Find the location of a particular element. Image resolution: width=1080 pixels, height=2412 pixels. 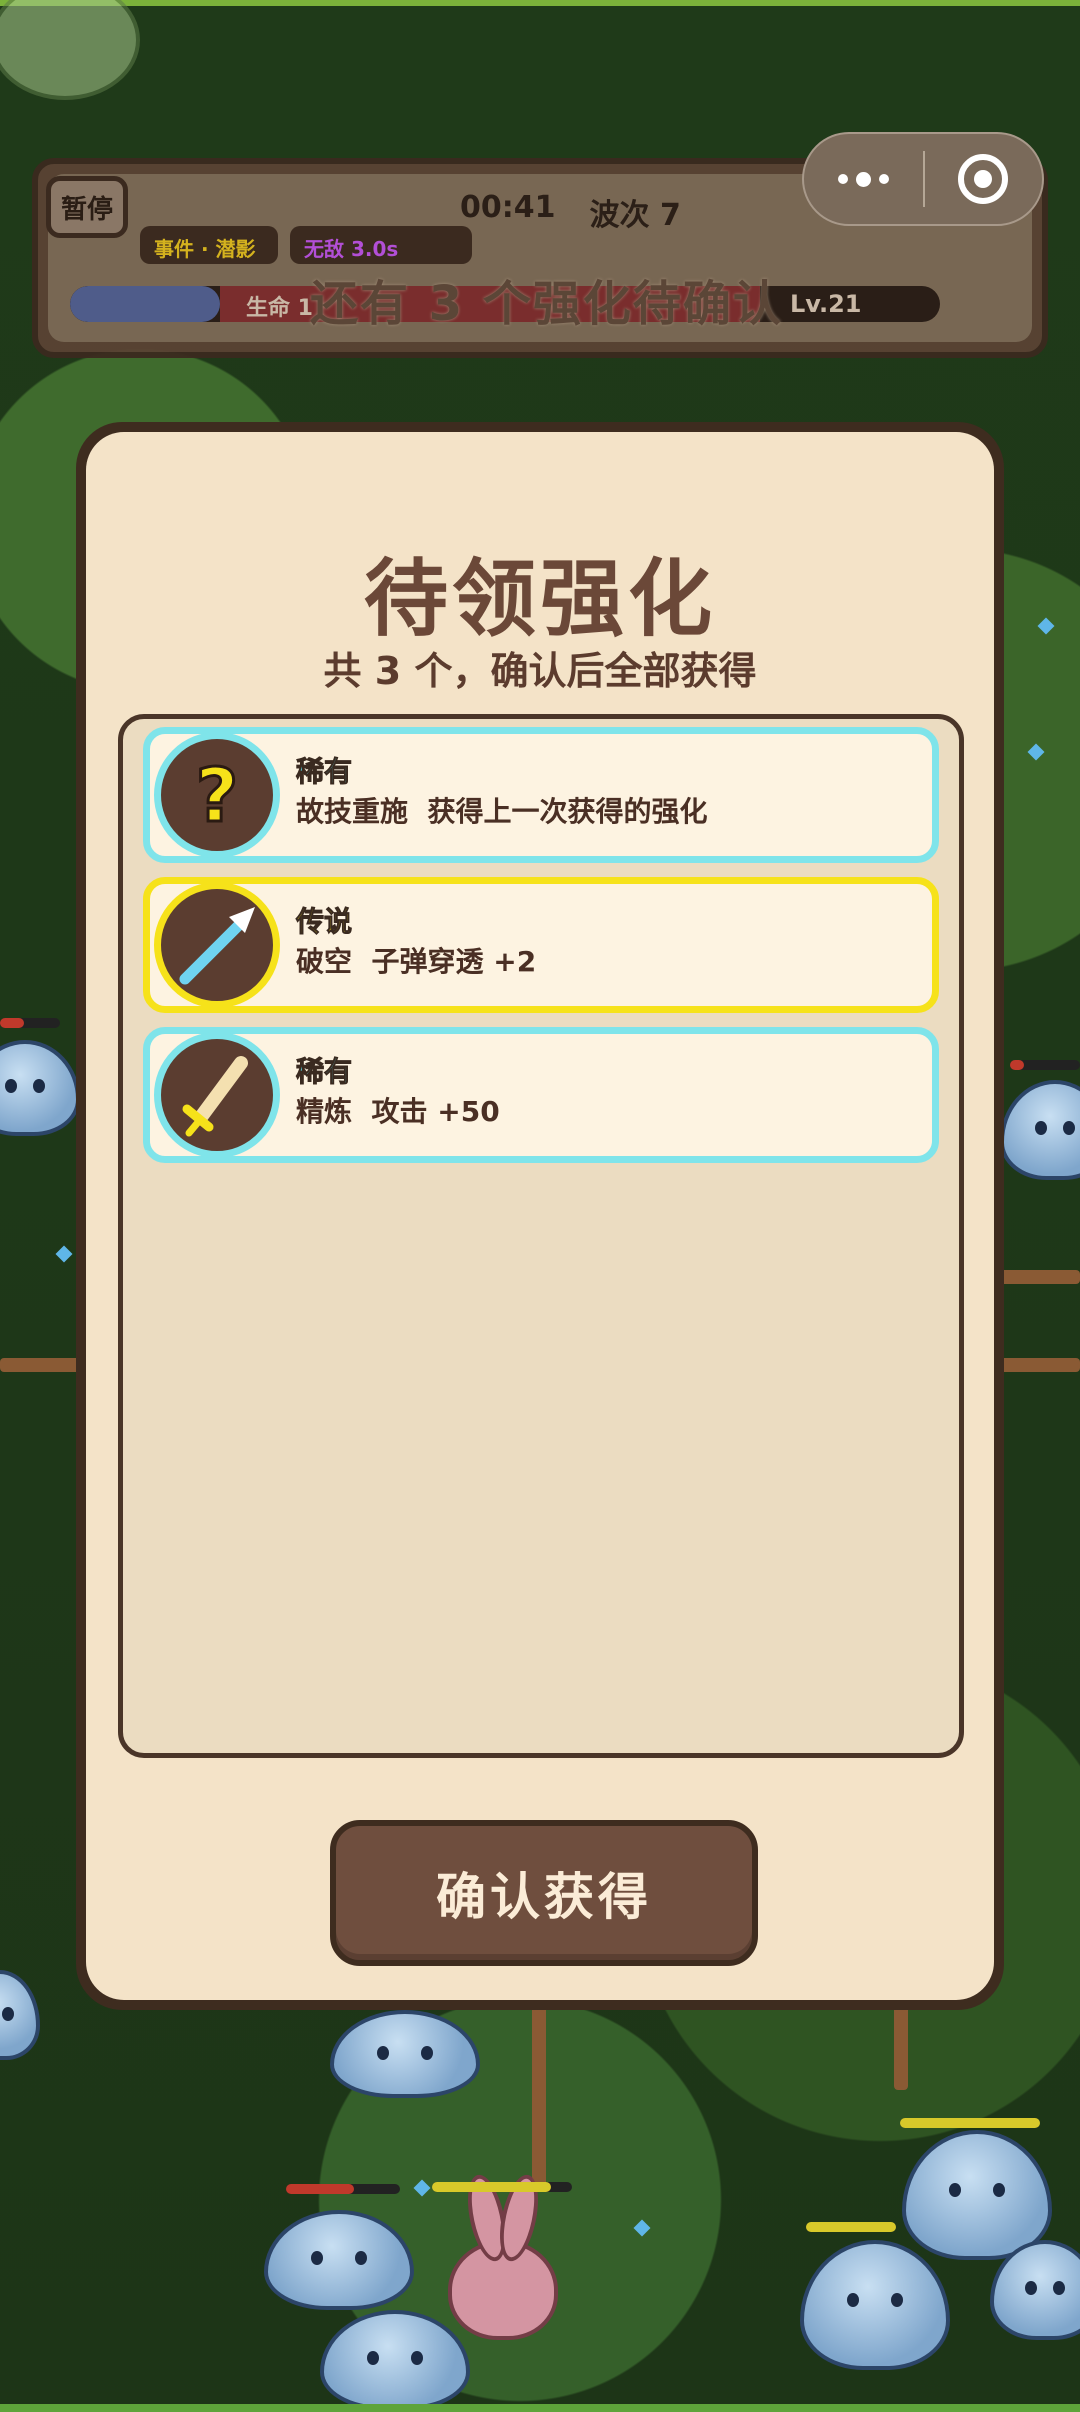

frog-character is located at coordinates (70, 50).